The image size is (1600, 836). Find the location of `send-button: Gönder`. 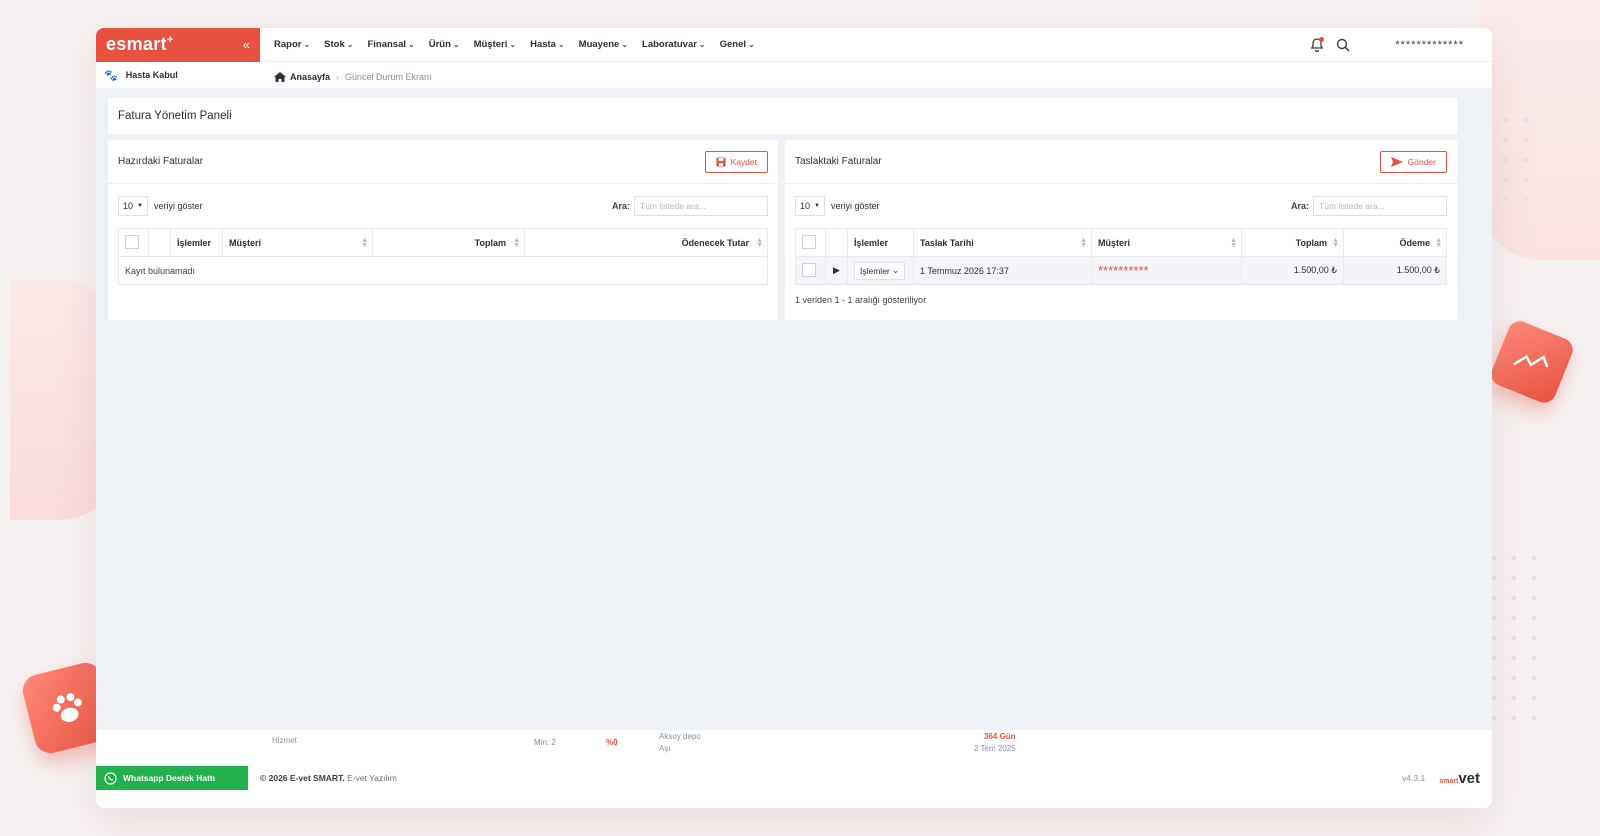

send-button: Gönder is located at coordinates (1413, 161).